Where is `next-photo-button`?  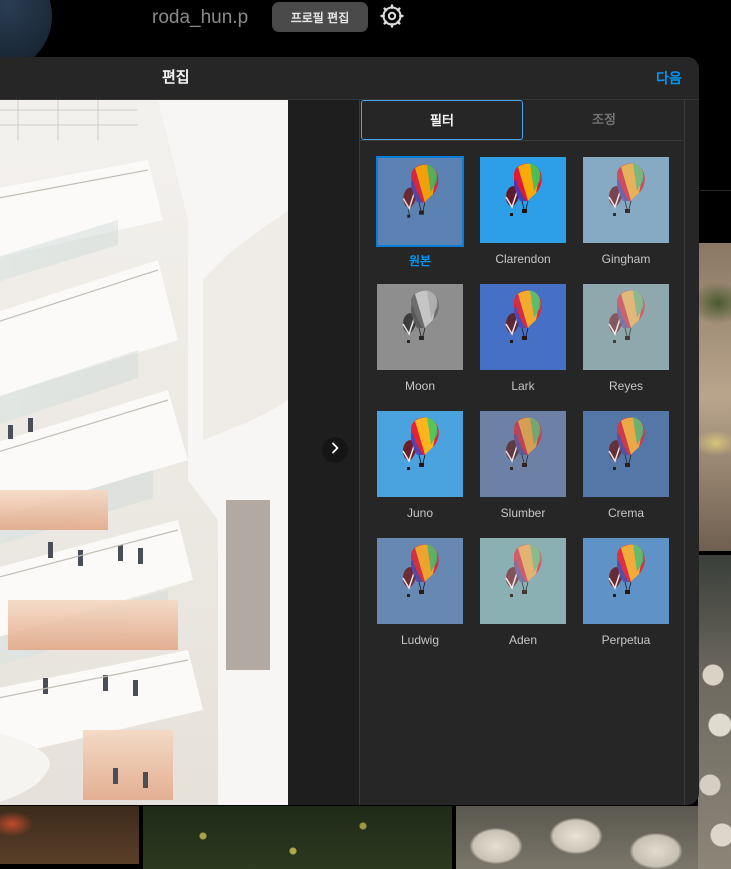 next-photo-button is located at coordinates (335, 450).